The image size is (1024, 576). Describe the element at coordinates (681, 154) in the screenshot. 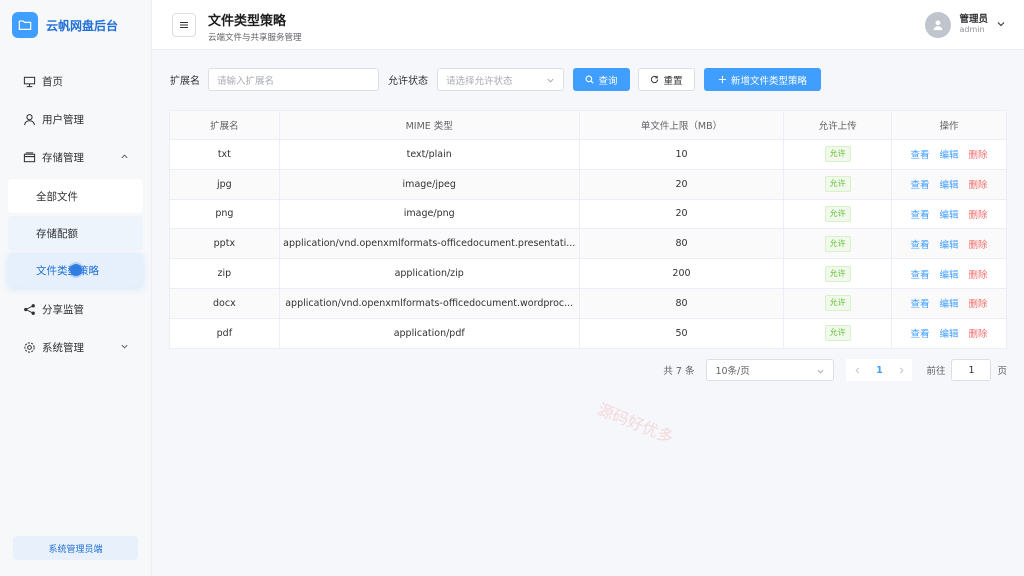

I see `size-limit-cell: 10` at that location.